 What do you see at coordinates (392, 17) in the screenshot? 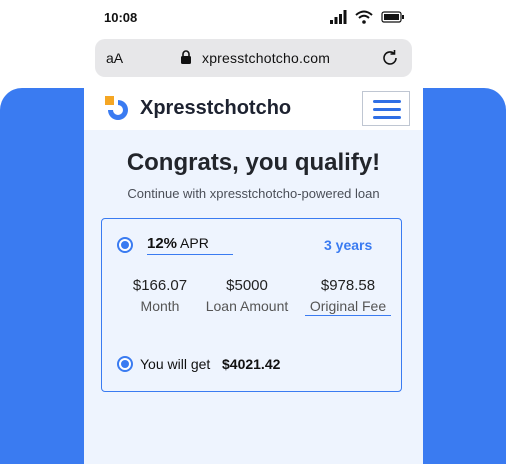
I see `battery-icon` at bounding box center [392, 17].